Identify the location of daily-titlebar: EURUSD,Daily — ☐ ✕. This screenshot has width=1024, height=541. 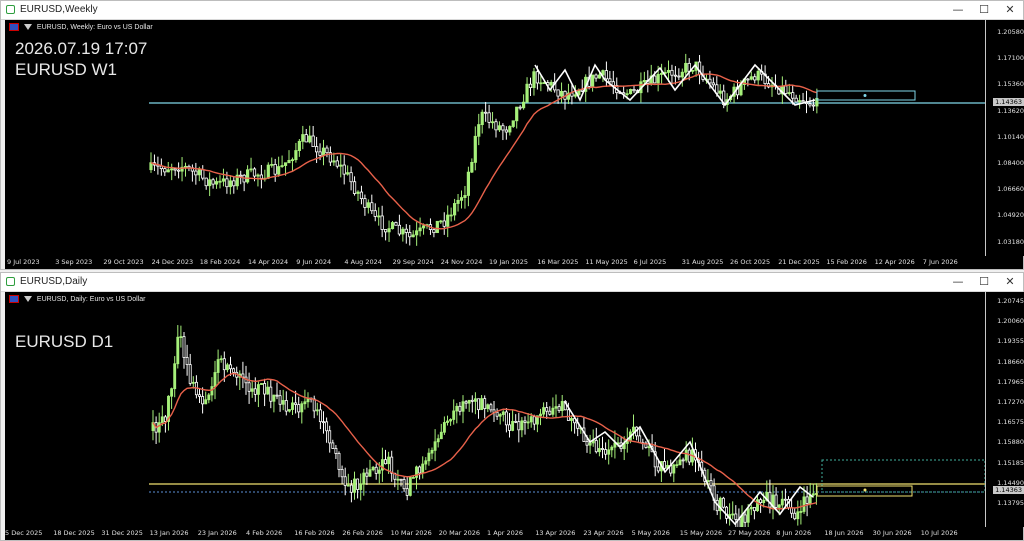
(512, 282).